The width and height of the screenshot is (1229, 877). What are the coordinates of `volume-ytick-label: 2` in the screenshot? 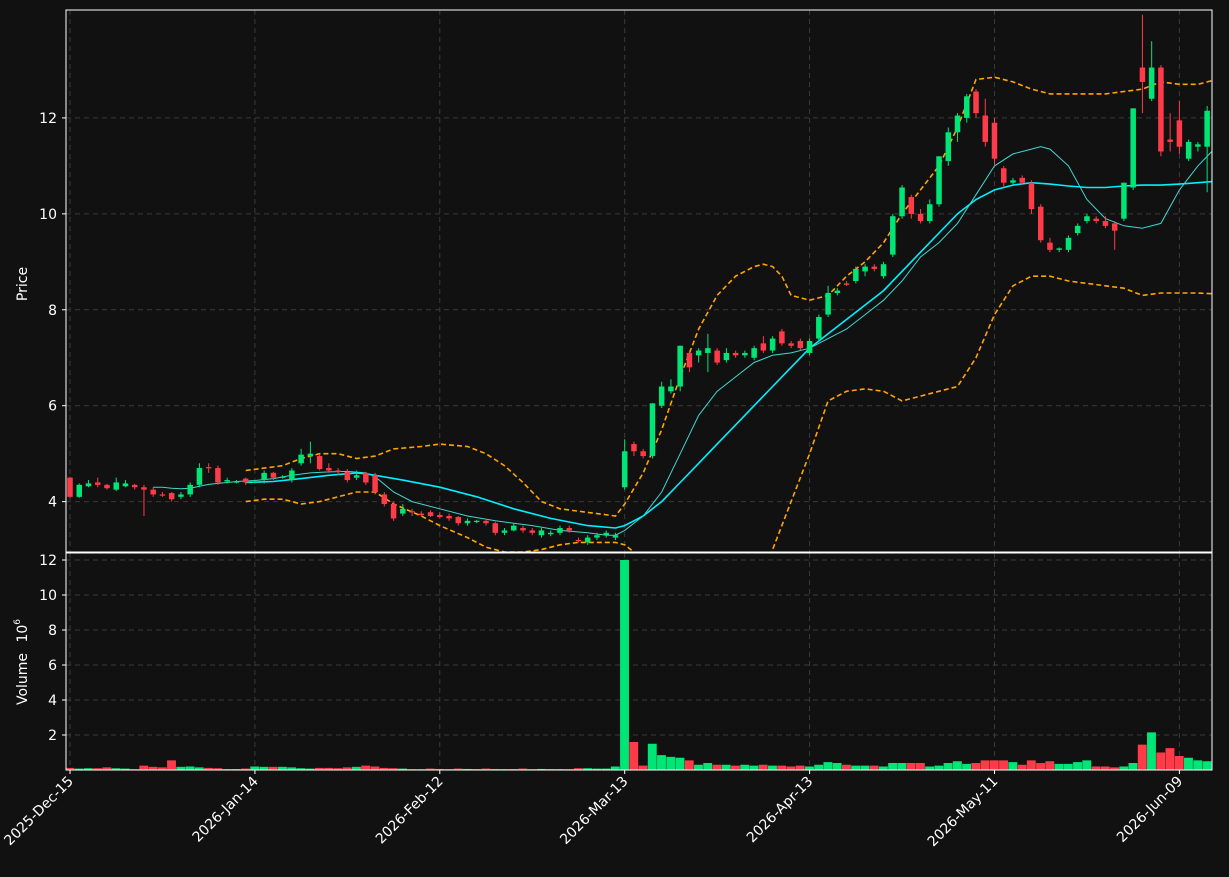 It's located at (52, 736).